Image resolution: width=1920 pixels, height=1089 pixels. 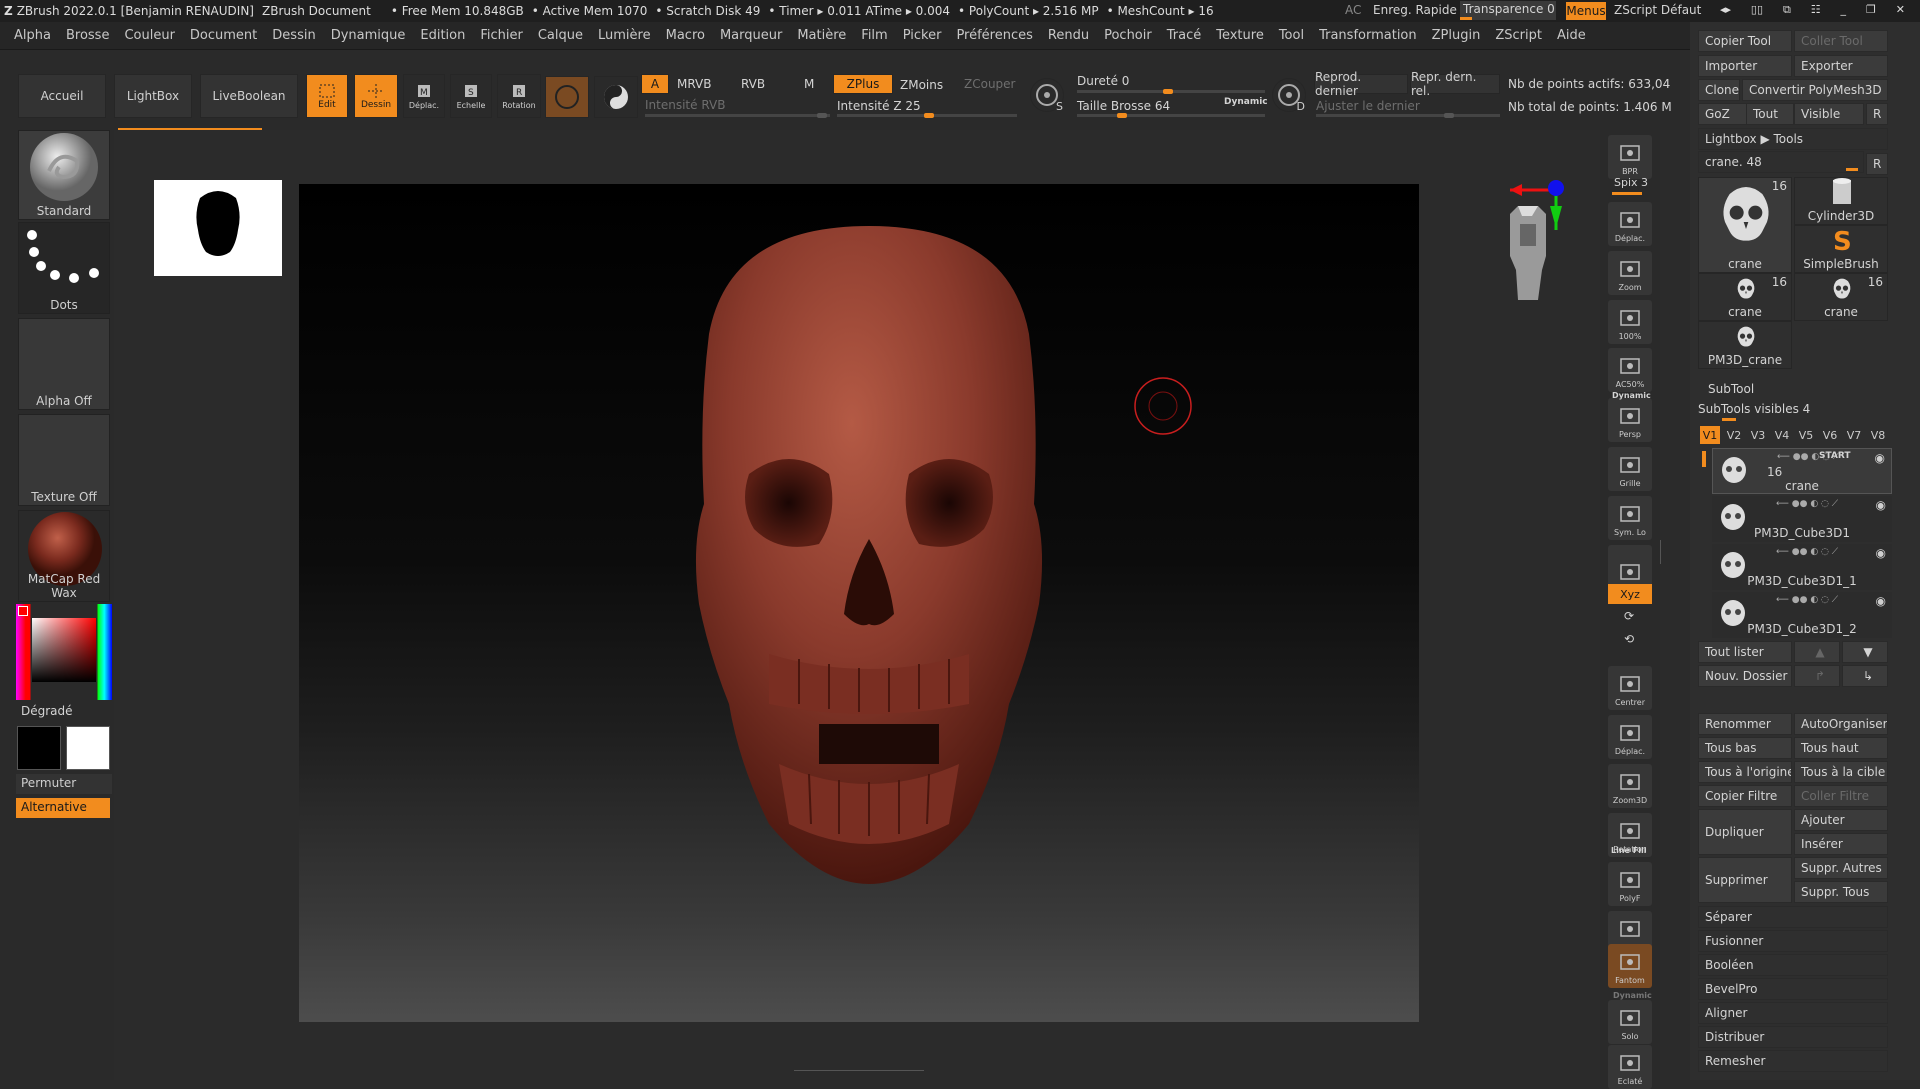 I want to click on d-focal-button: D, so click(x=1289, y=95).